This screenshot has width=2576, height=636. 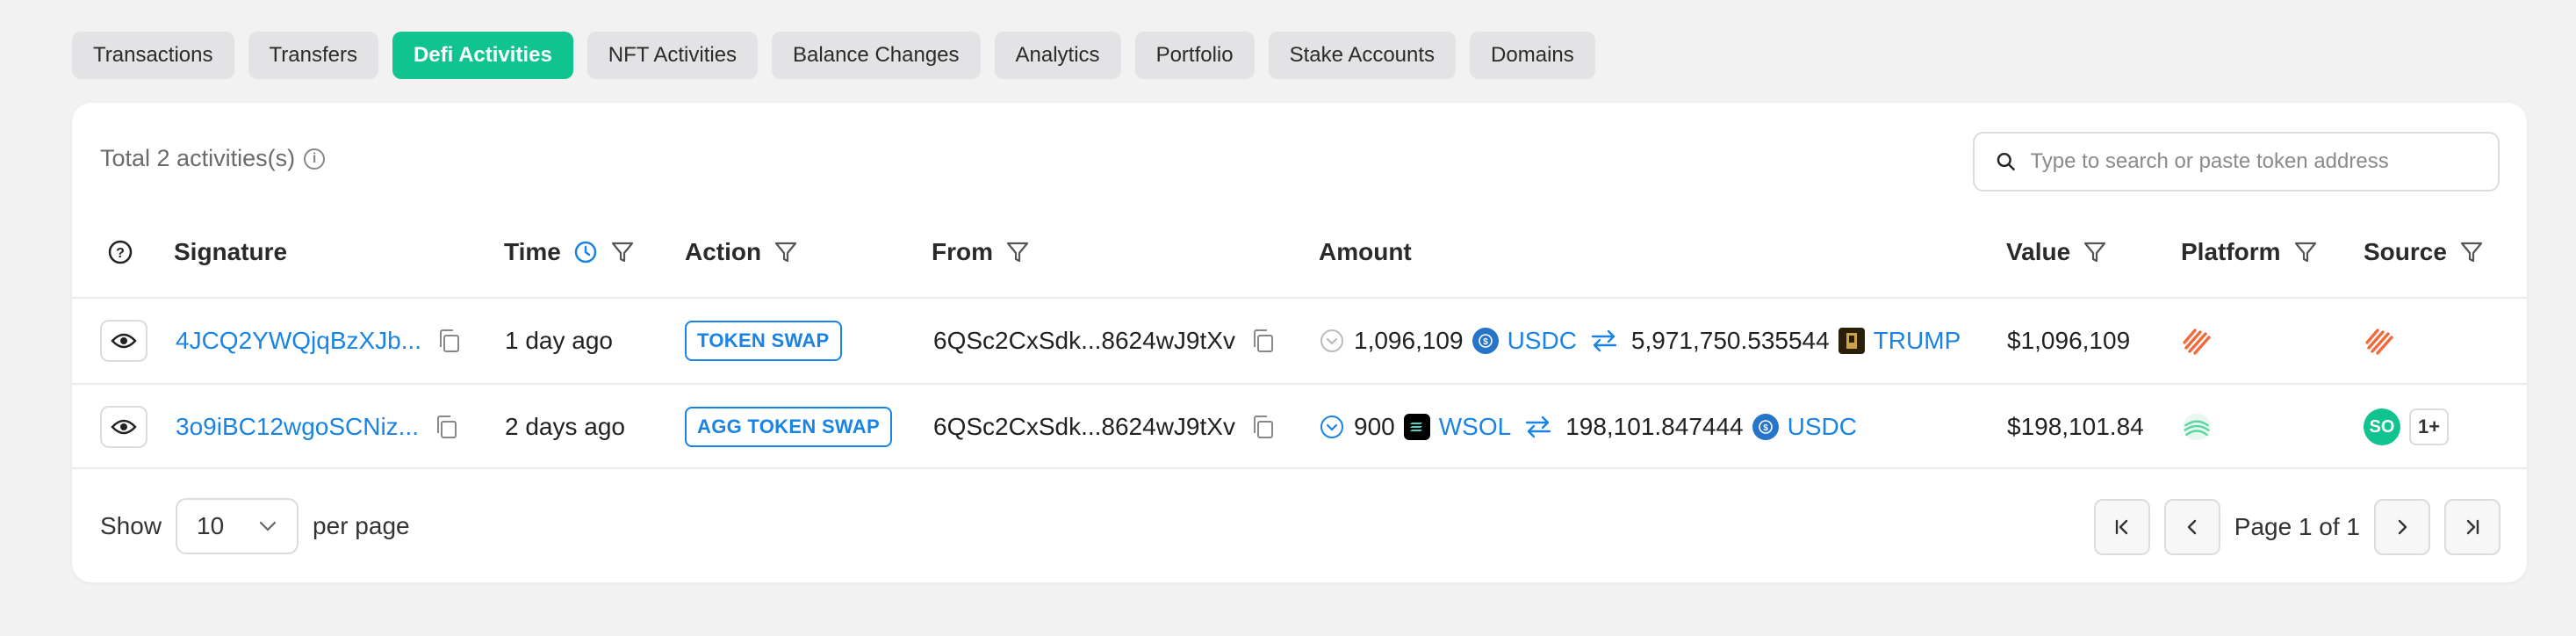 What do you see at coordinates (2379, 341) in the screenshot?
I see `source-logo-icon` at bounding box center [2379, 341].